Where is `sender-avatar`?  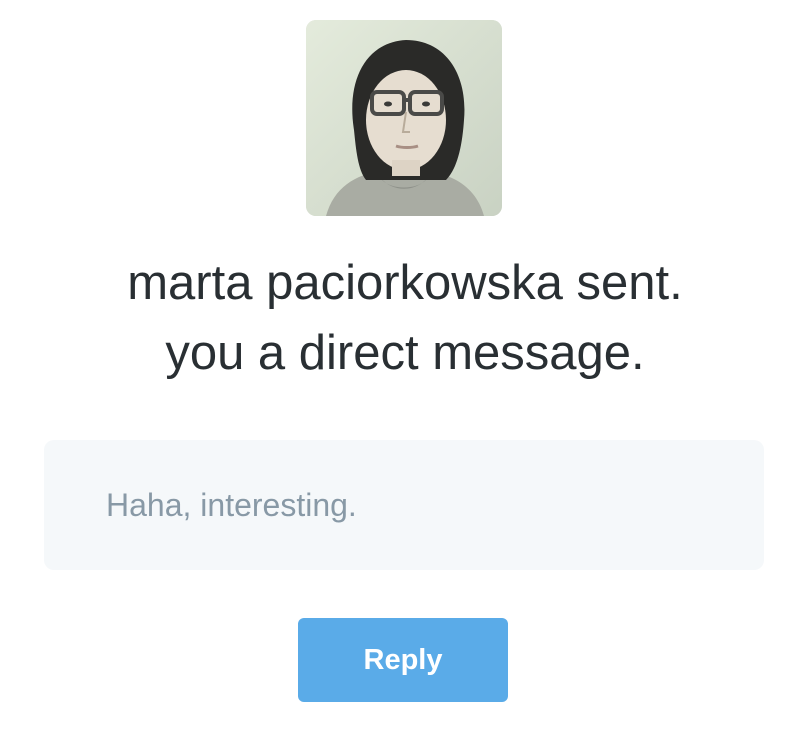 sender-avatar is located at coordinates (404, 118).